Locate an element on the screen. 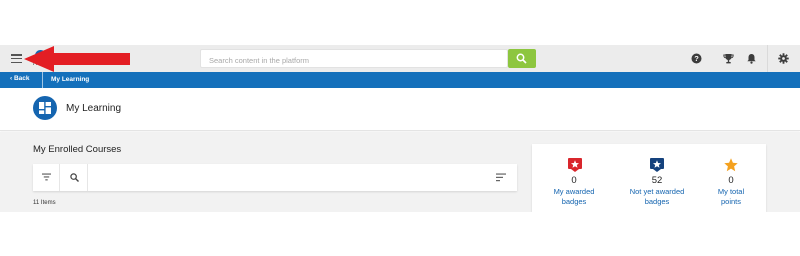  back-label: Back is located at coordinates (21, 78).